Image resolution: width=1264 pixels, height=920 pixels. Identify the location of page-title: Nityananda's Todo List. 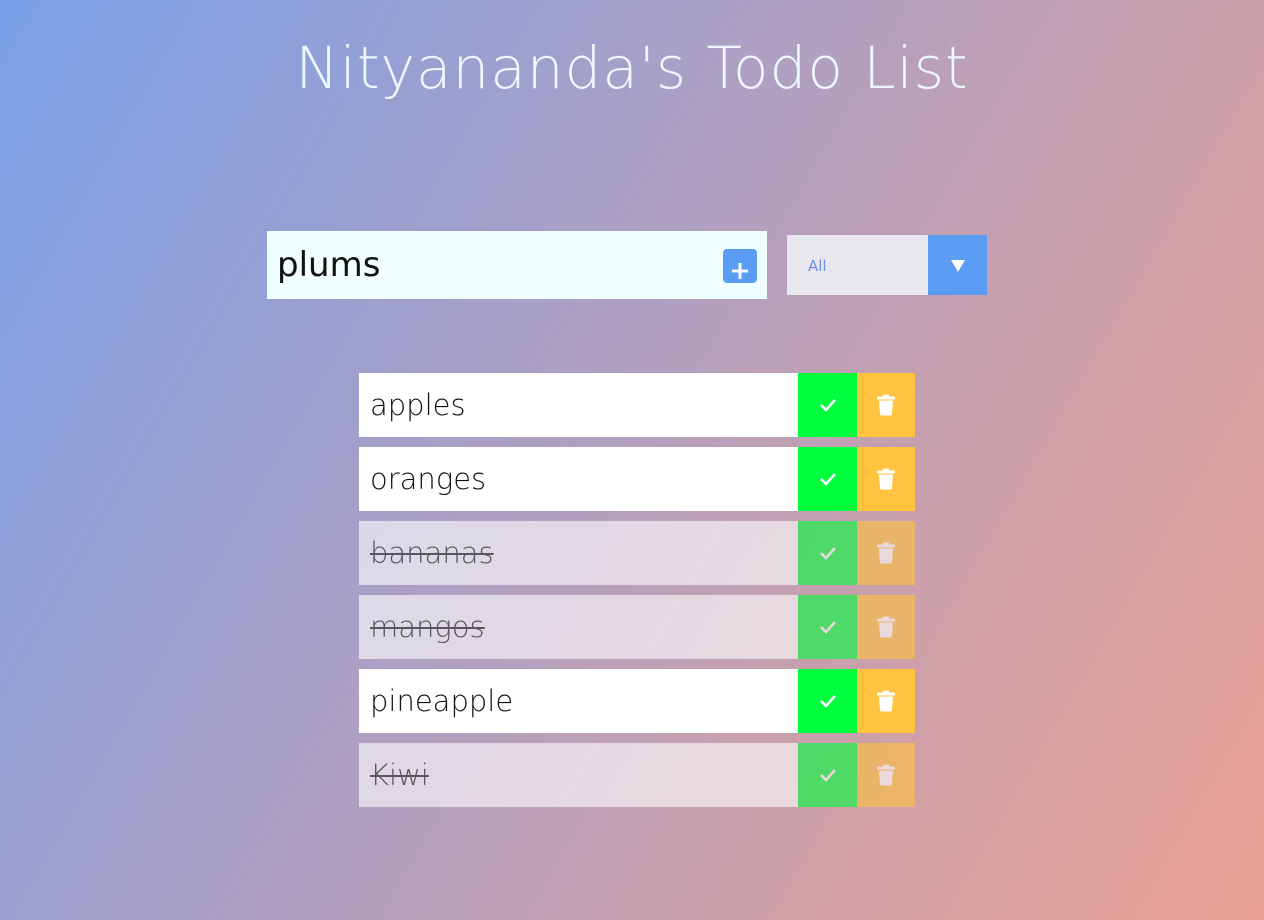
(632, 68).